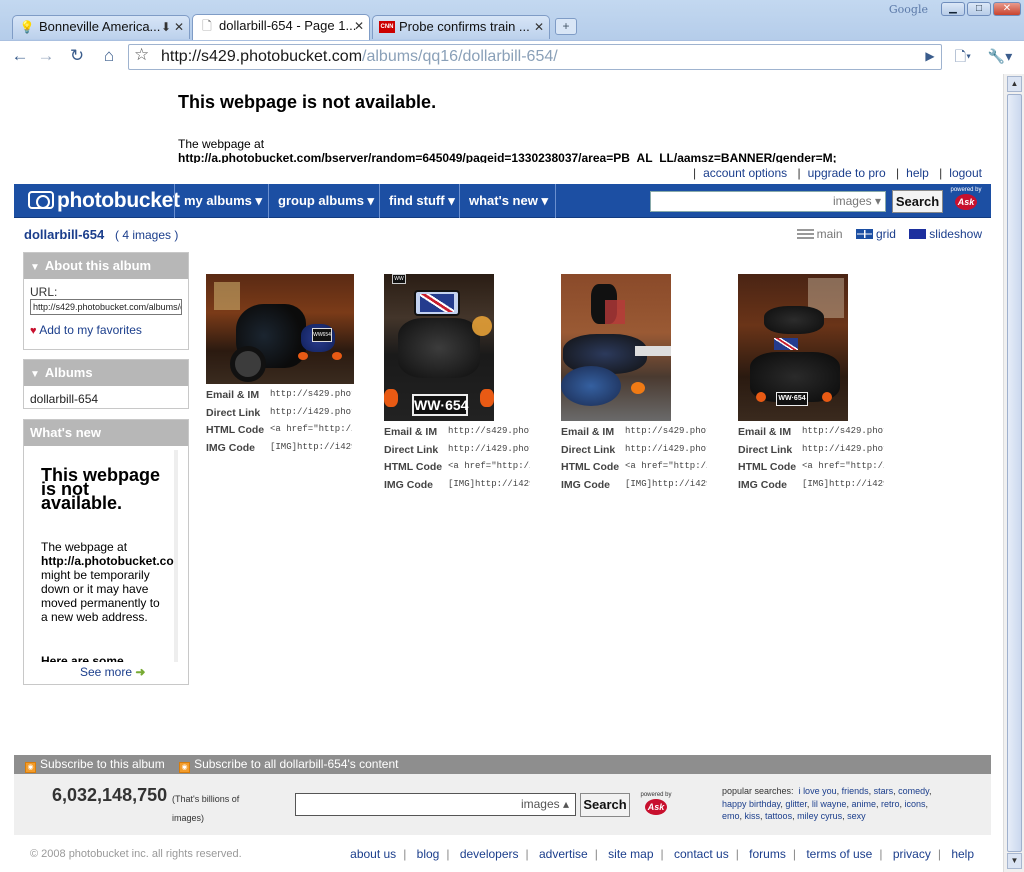  I want to click on footer-link-help: help, so click(962, 854).